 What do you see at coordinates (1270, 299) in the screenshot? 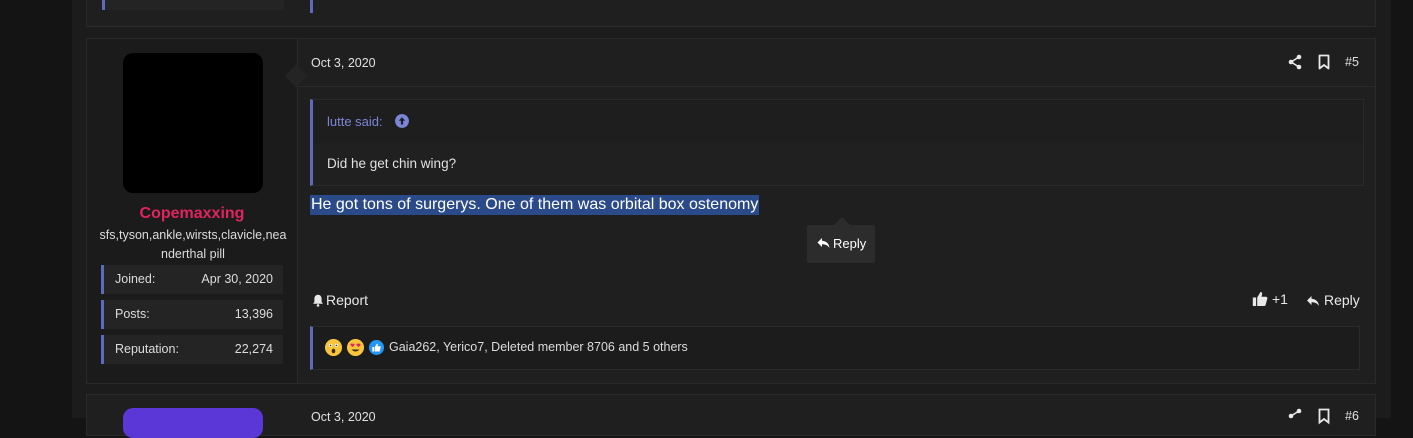
I see `react-button: +1` at bounding box center [1270, 299].